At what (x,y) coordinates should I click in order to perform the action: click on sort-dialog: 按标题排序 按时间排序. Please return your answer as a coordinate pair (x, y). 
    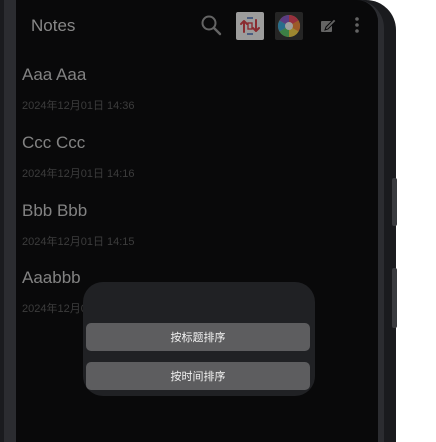
    Looking at the image, I should click on (199, 339).